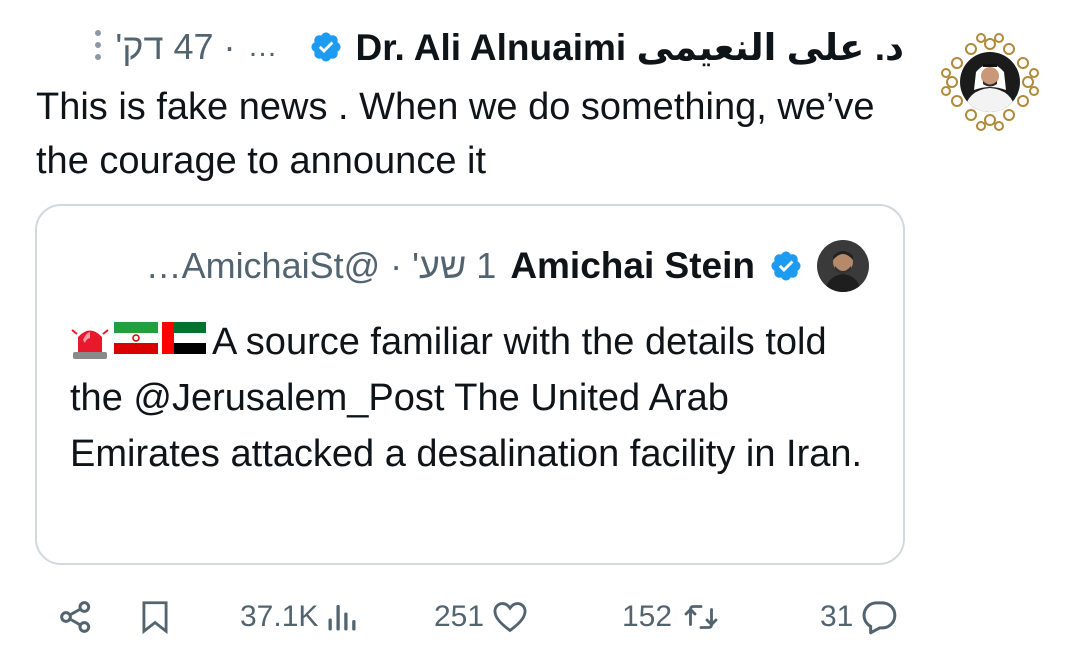 Image resolution: width=1080 pixels, height=649 pixels. I want to click on uae-flag-emoji, so click(184, 341).